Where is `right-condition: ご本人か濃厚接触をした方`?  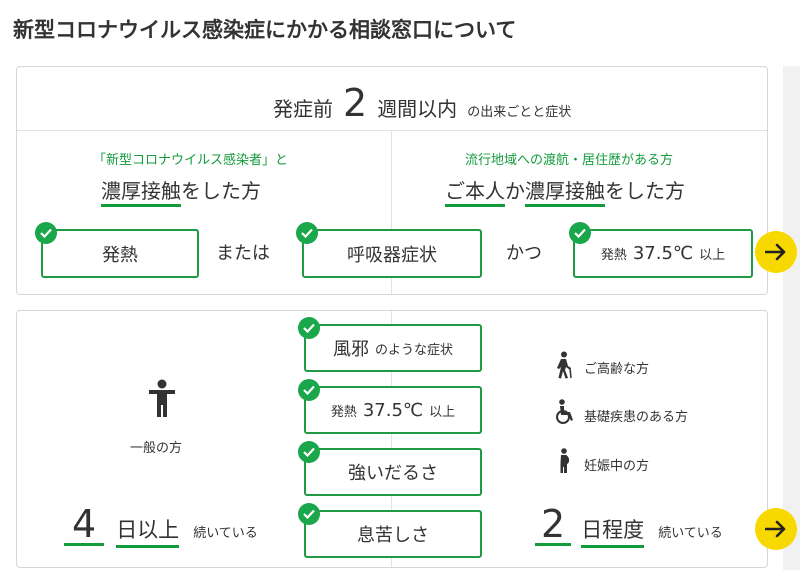
right-condition: ご本人か濃厚接触をした方 is located at coordinates (565, 191).